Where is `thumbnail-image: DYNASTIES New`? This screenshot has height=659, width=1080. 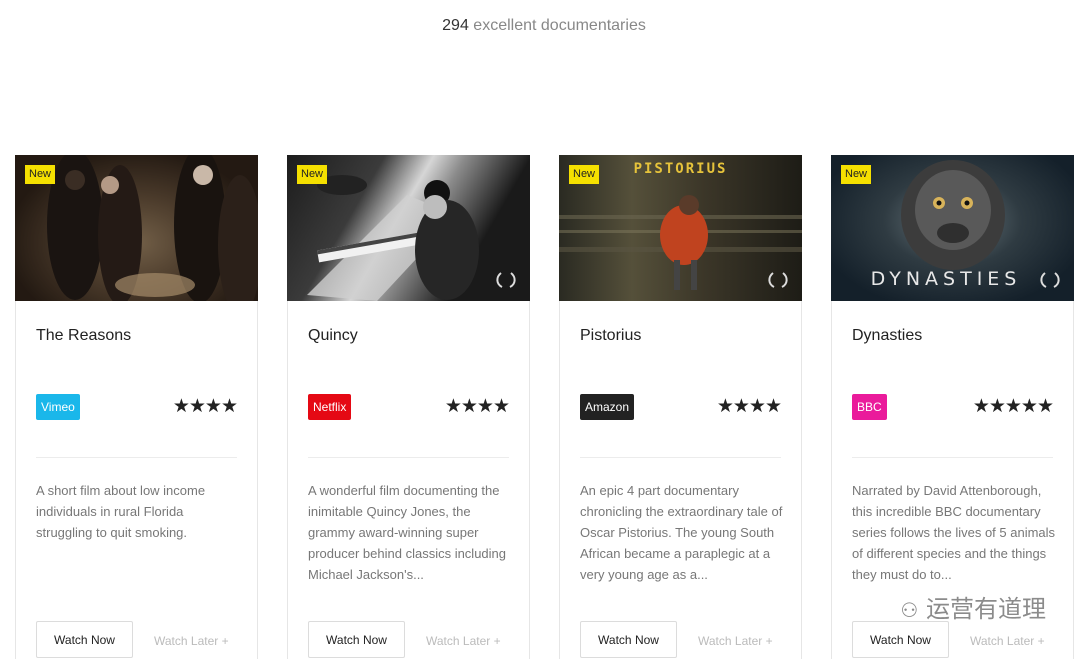 thumbnail-image: DYNASTIES New is located at coordinates (952, 228).